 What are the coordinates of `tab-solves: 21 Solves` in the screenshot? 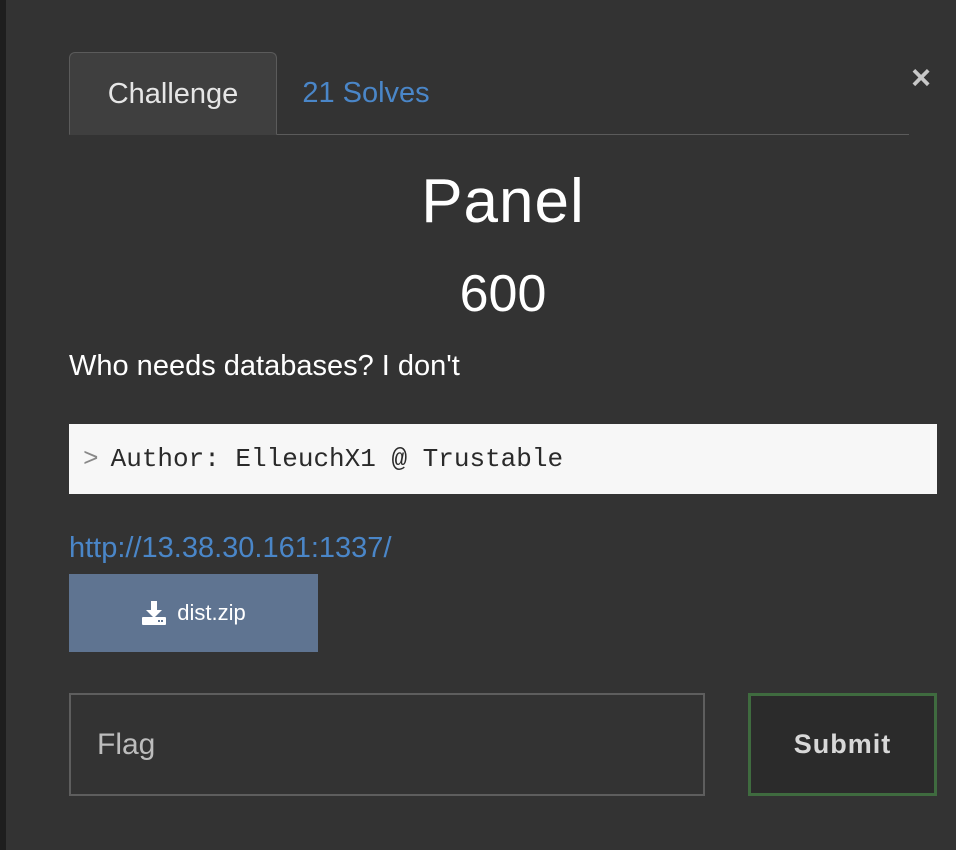 It's located at (366, 93).